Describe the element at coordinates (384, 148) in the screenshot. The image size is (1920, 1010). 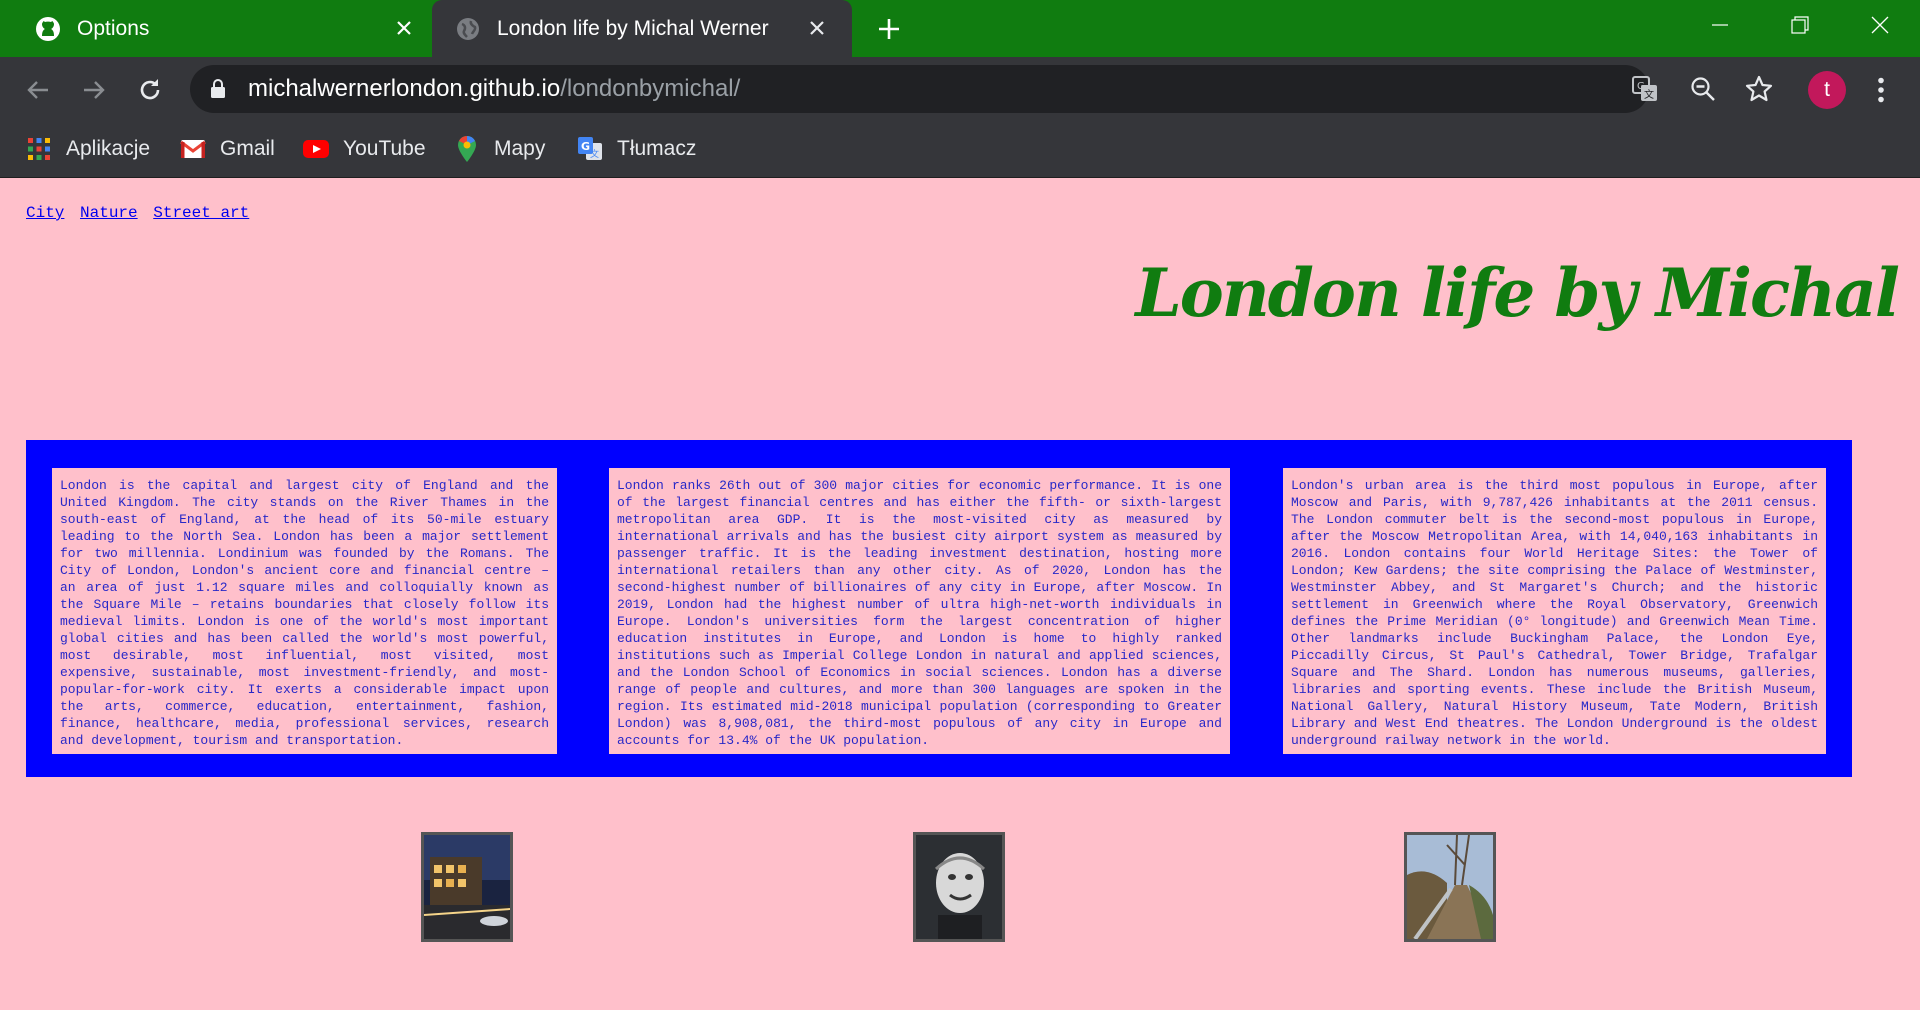
I see `bookmark-label: YouTube` at that location.